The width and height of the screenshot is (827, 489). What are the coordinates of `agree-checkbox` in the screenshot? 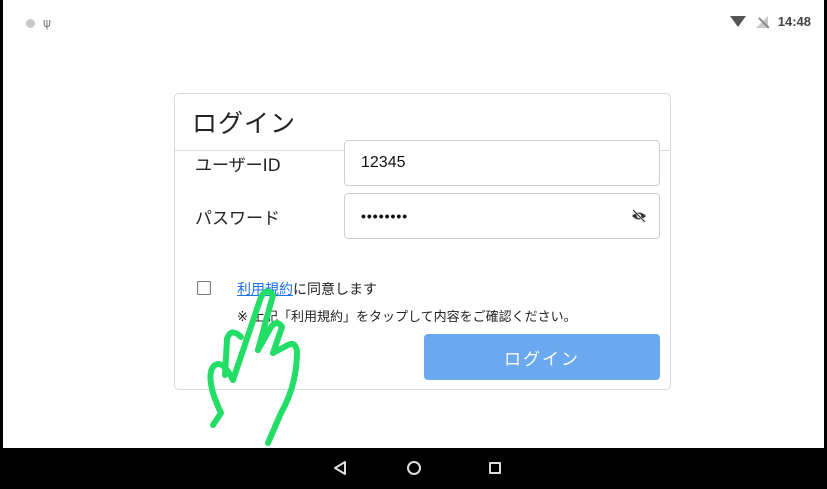 It's located at (204, 288).